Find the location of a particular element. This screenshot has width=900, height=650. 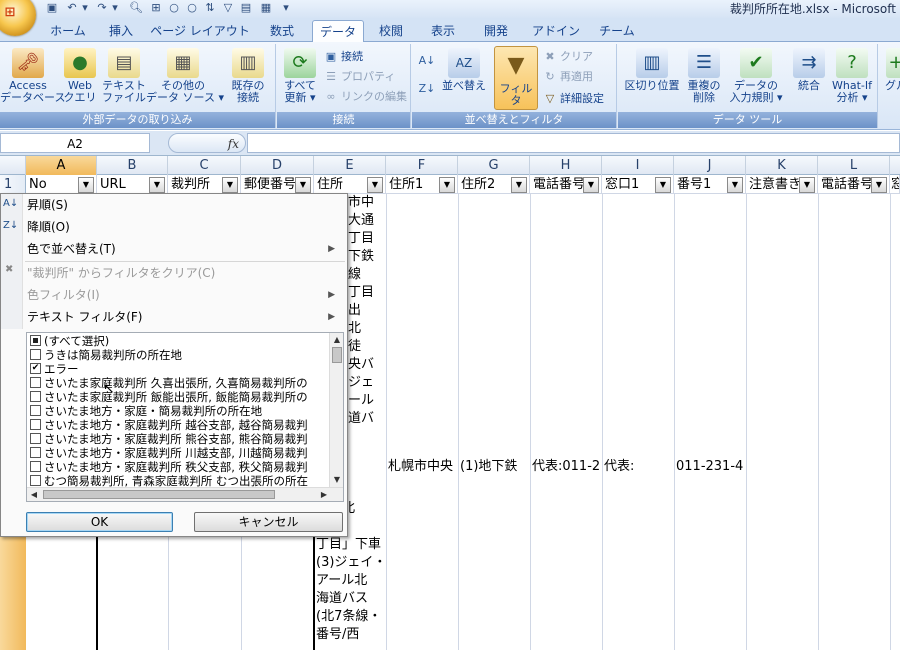

cancel-button: キャンセル is located at coordinates (268, 522).